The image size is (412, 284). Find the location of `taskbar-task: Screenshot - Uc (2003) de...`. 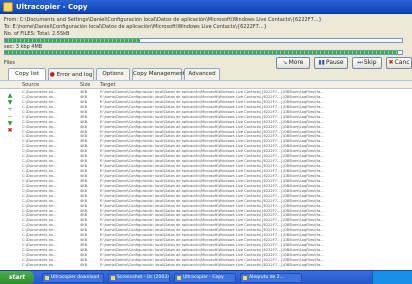

taskbar-task: Screenshot - Uc (2003) de... is located at coordinates (139, 278).